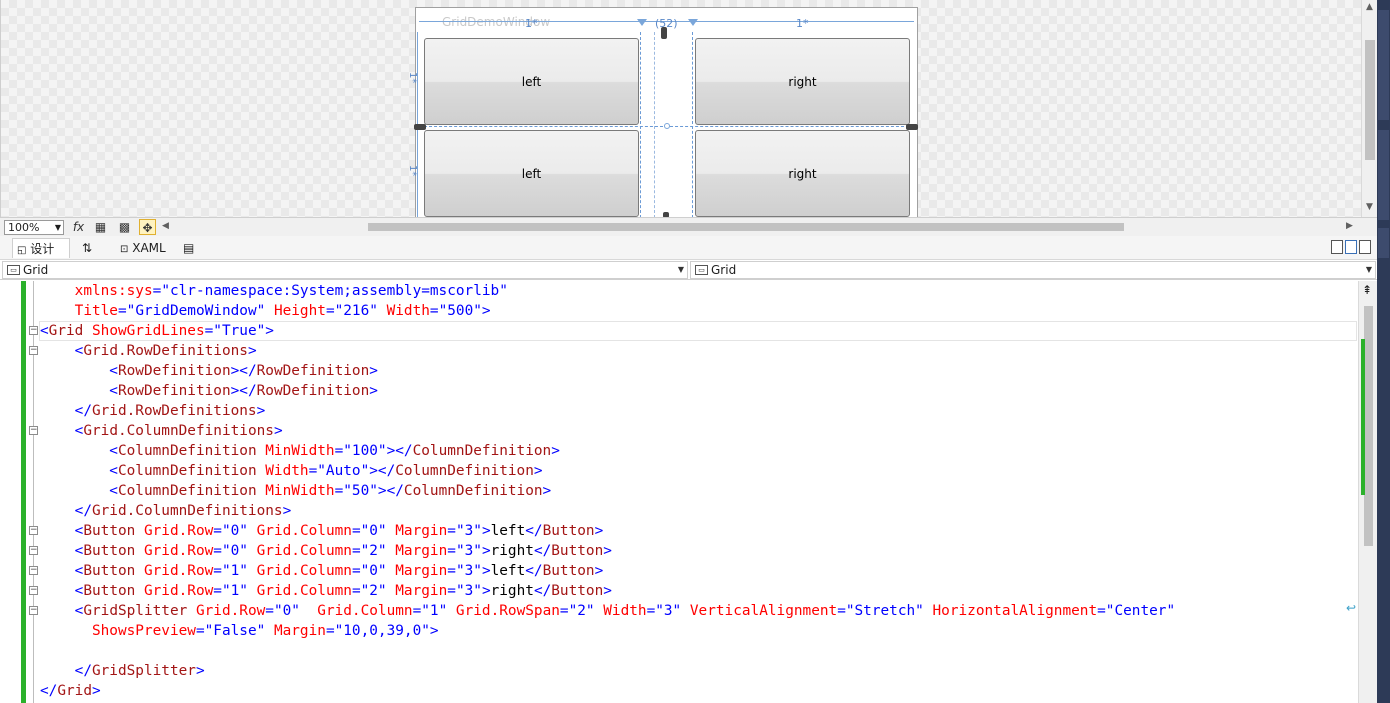 Image resolution: width=1390 pixels, height=703 pixels. What do you see at coordinates (41, 248) in the screenshot?
I see `tab-design: ◱ 设计` at bounding box center [41, 248].